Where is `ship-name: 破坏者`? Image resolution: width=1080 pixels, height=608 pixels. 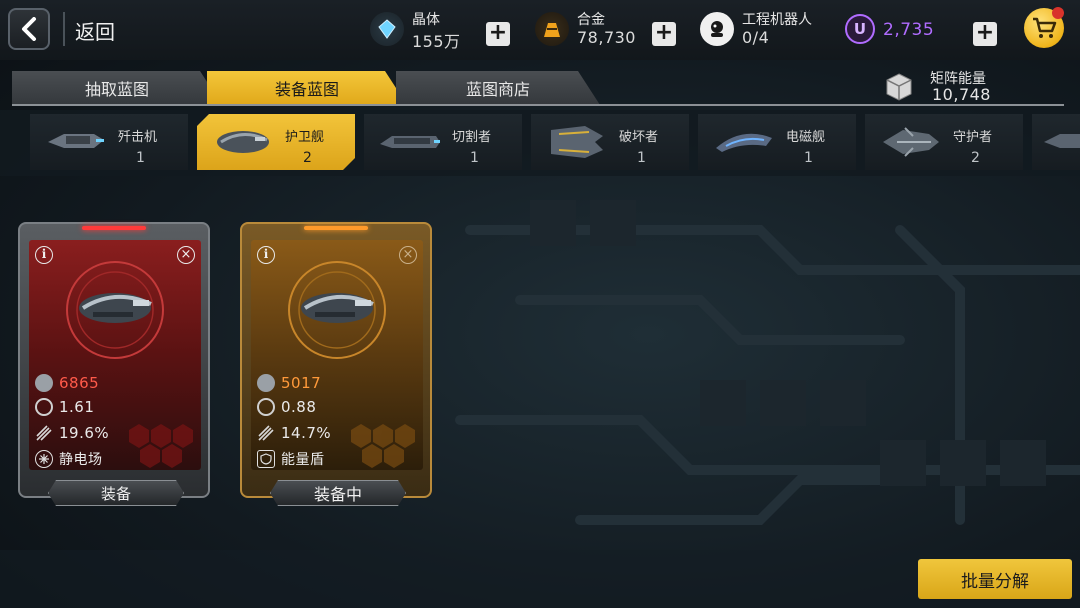 ship-name: 破坏者 is located at coordinates (639, 137).